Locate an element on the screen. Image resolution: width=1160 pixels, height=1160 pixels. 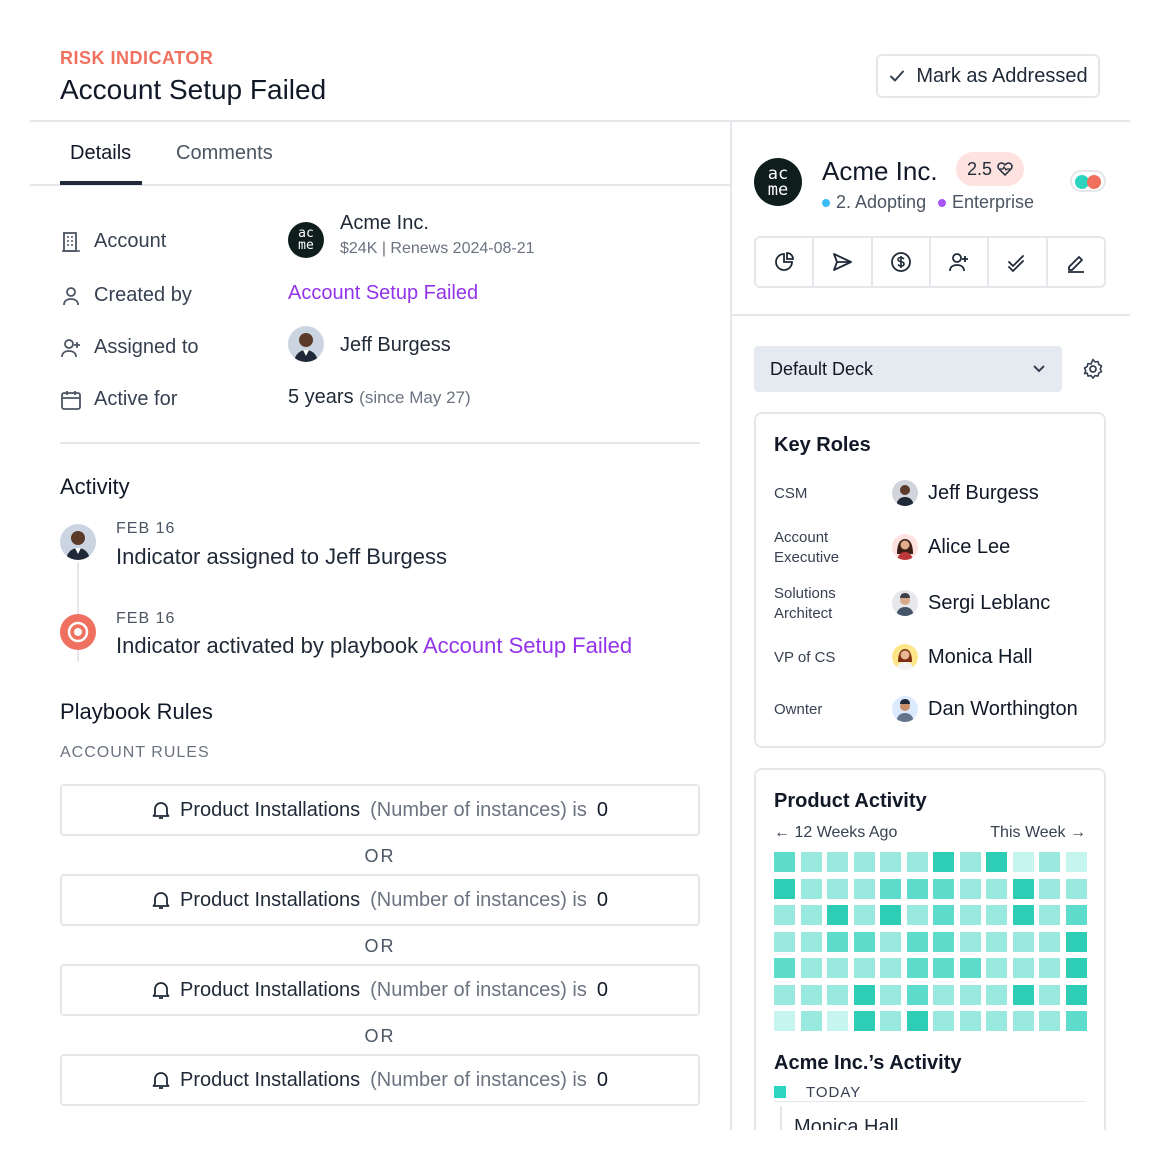
stage-dot is located at coordinates (826, 202).